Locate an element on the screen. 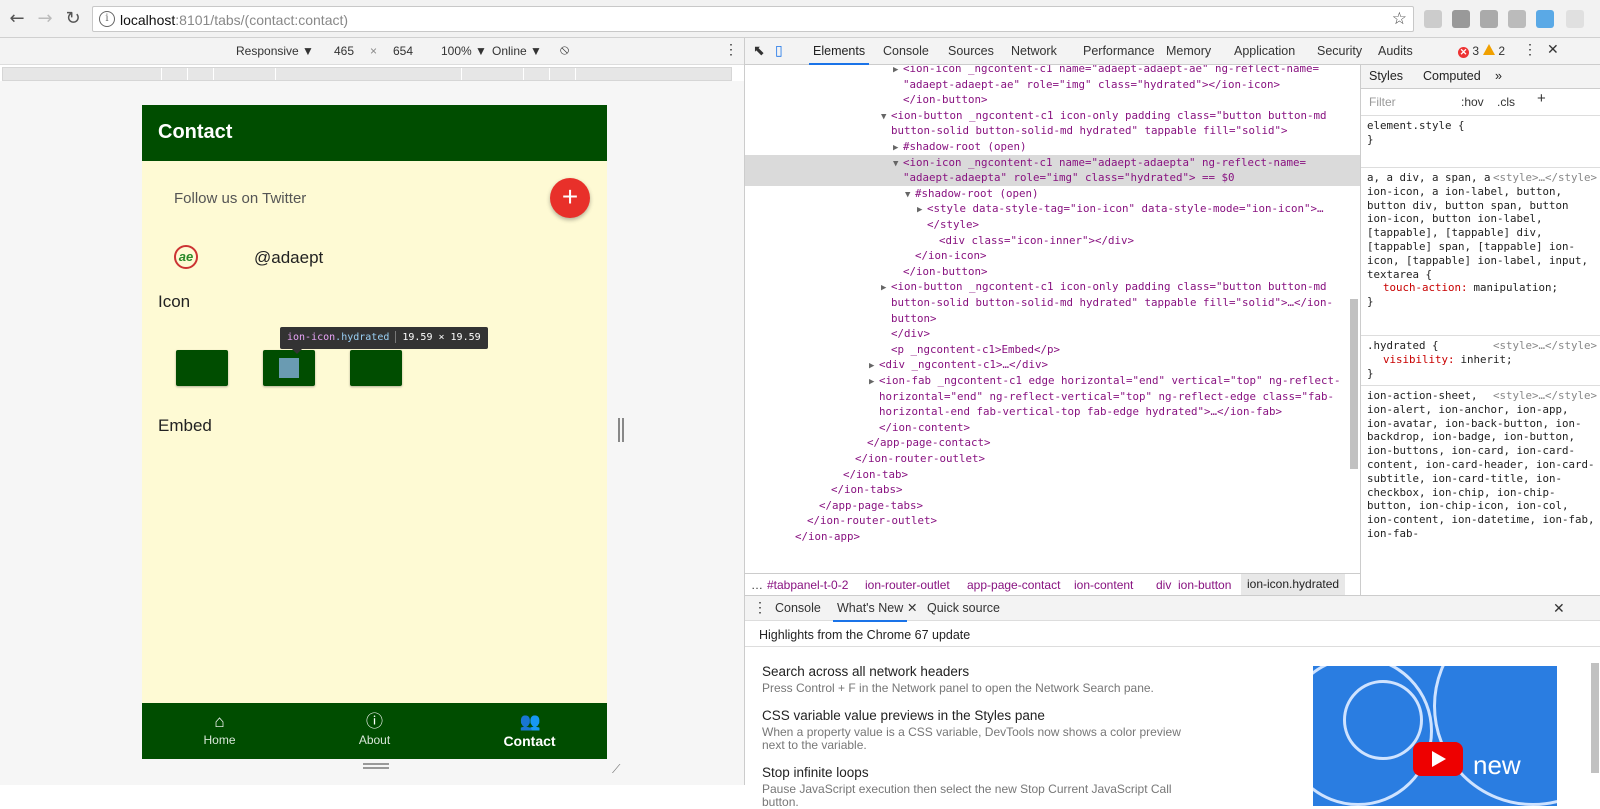  zoom-select: 100% ▼ is located at coordinates (464, 51).